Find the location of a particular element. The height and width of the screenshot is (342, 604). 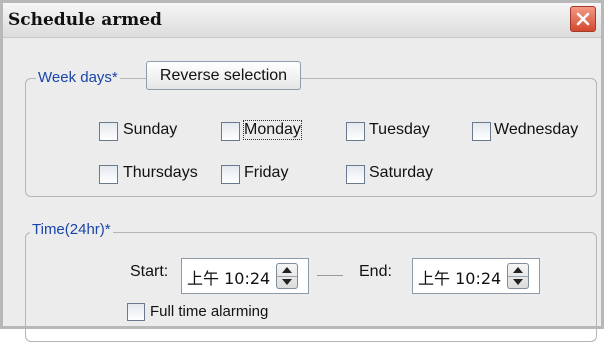

checkbox-wednesday is located at coordinates (481, 131).